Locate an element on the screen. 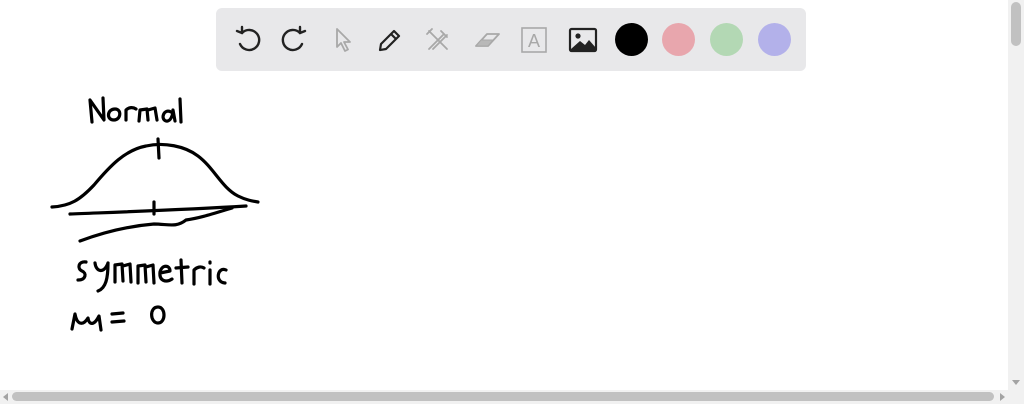 This screenshot has width=1024, height=404. eraser-button is located at coordinates (487, 40).